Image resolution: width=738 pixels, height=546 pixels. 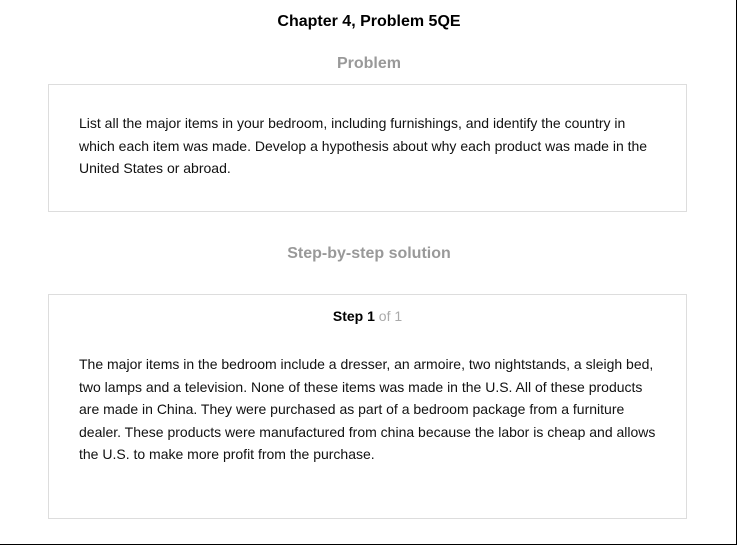 I want to click on problem-heading: Problem, so click(x=368, y=63).